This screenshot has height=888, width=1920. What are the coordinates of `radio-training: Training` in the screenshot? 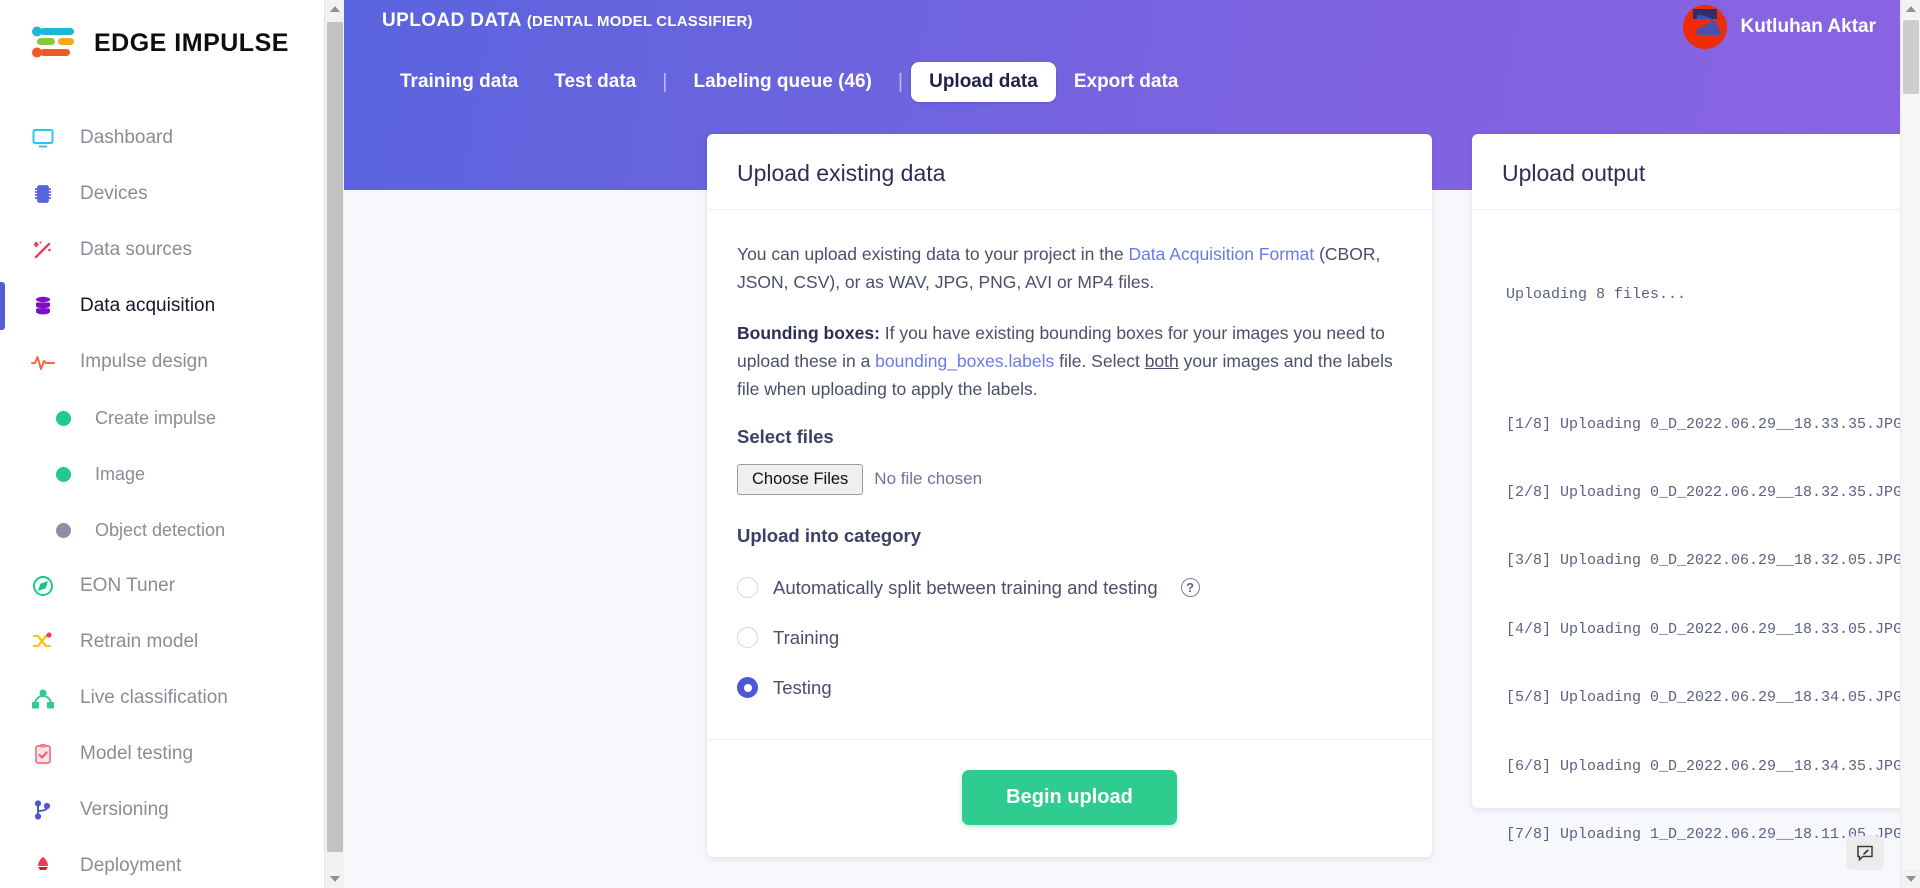 It's located at (1069, 638).